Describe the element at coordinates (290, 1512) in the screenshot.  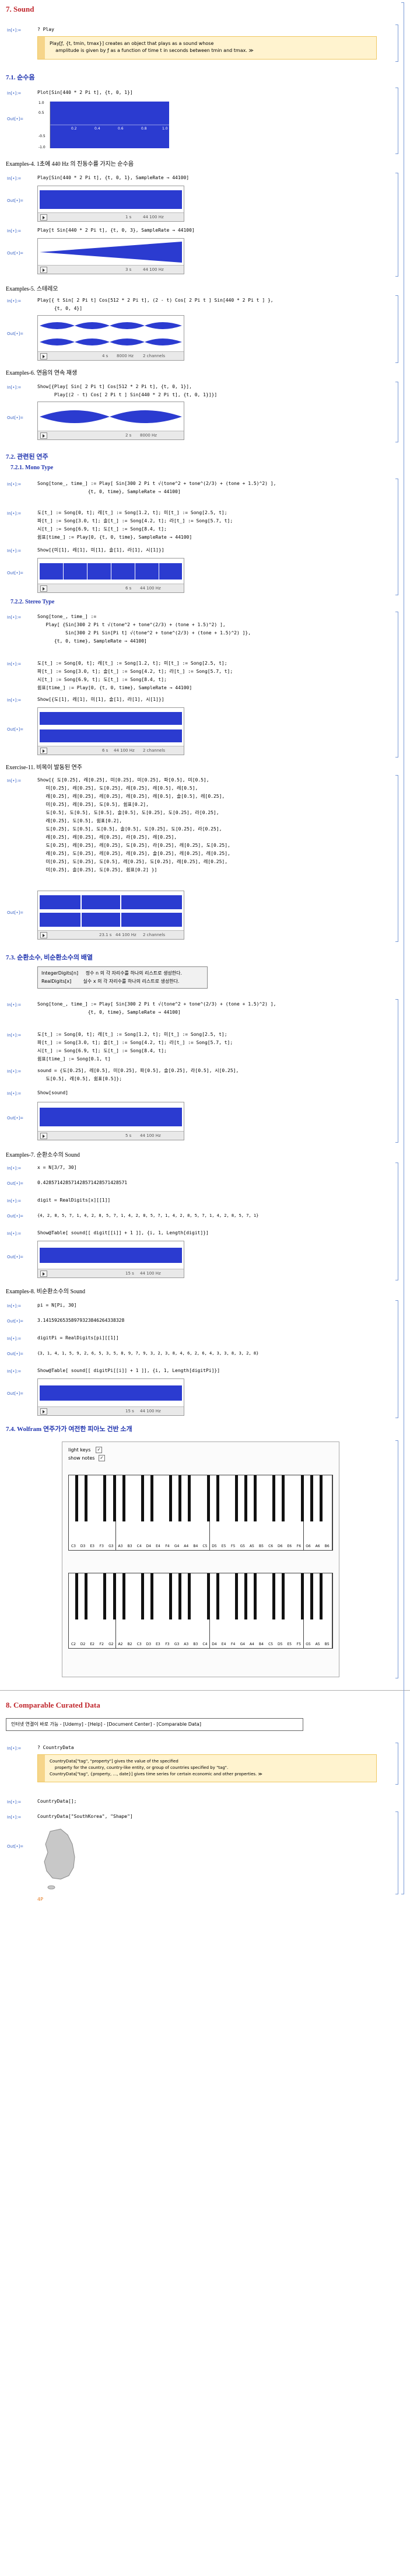
I see `piano-white-key: E6` at that location.